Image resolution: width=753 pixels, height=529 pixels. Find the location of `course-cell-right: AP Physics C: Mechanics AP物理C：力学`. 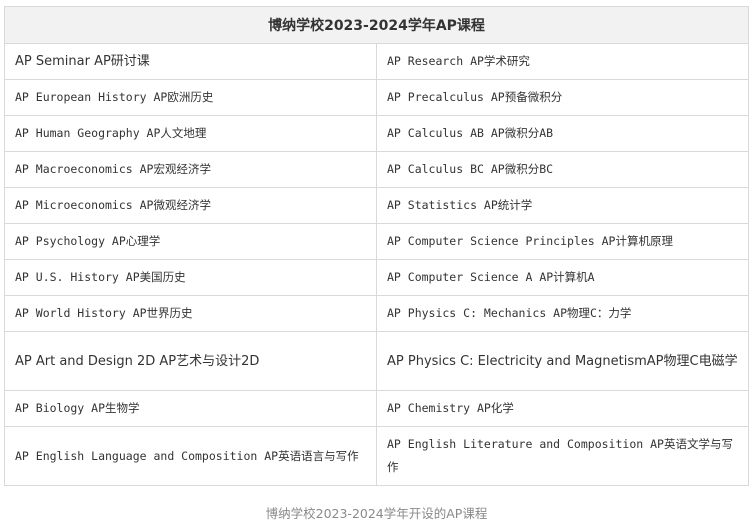

course-cell-right: AP Physics C: Mechanics AP物理C：力学 is located at coordinates (562, 313).